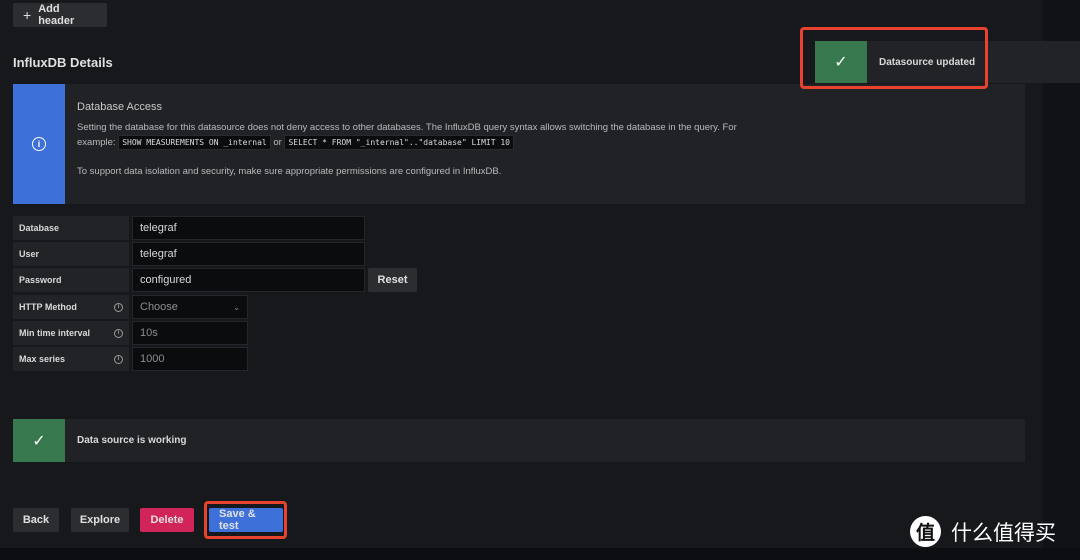 This screenshot has height=560, width=1080. Describe the element at coordinates (29, 254) in the screenshot. I see `field-label: User` at that location.